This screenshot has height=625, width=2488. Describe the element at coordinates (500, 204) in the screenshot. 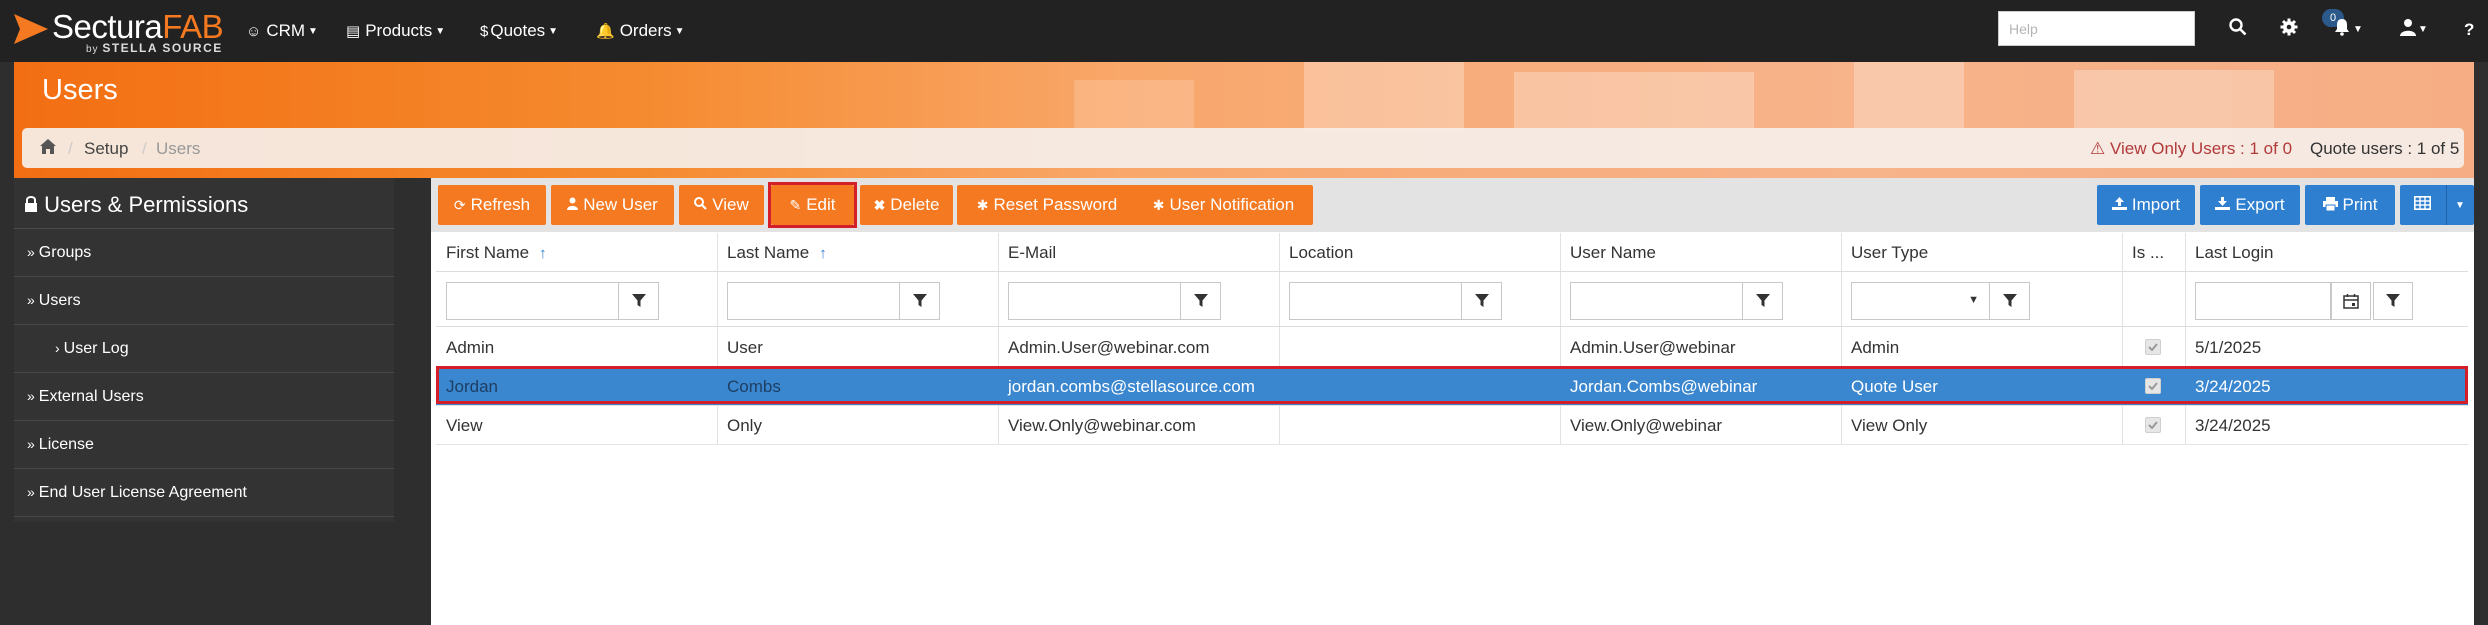

I see `refresh-button-label: Refresh` at that location.